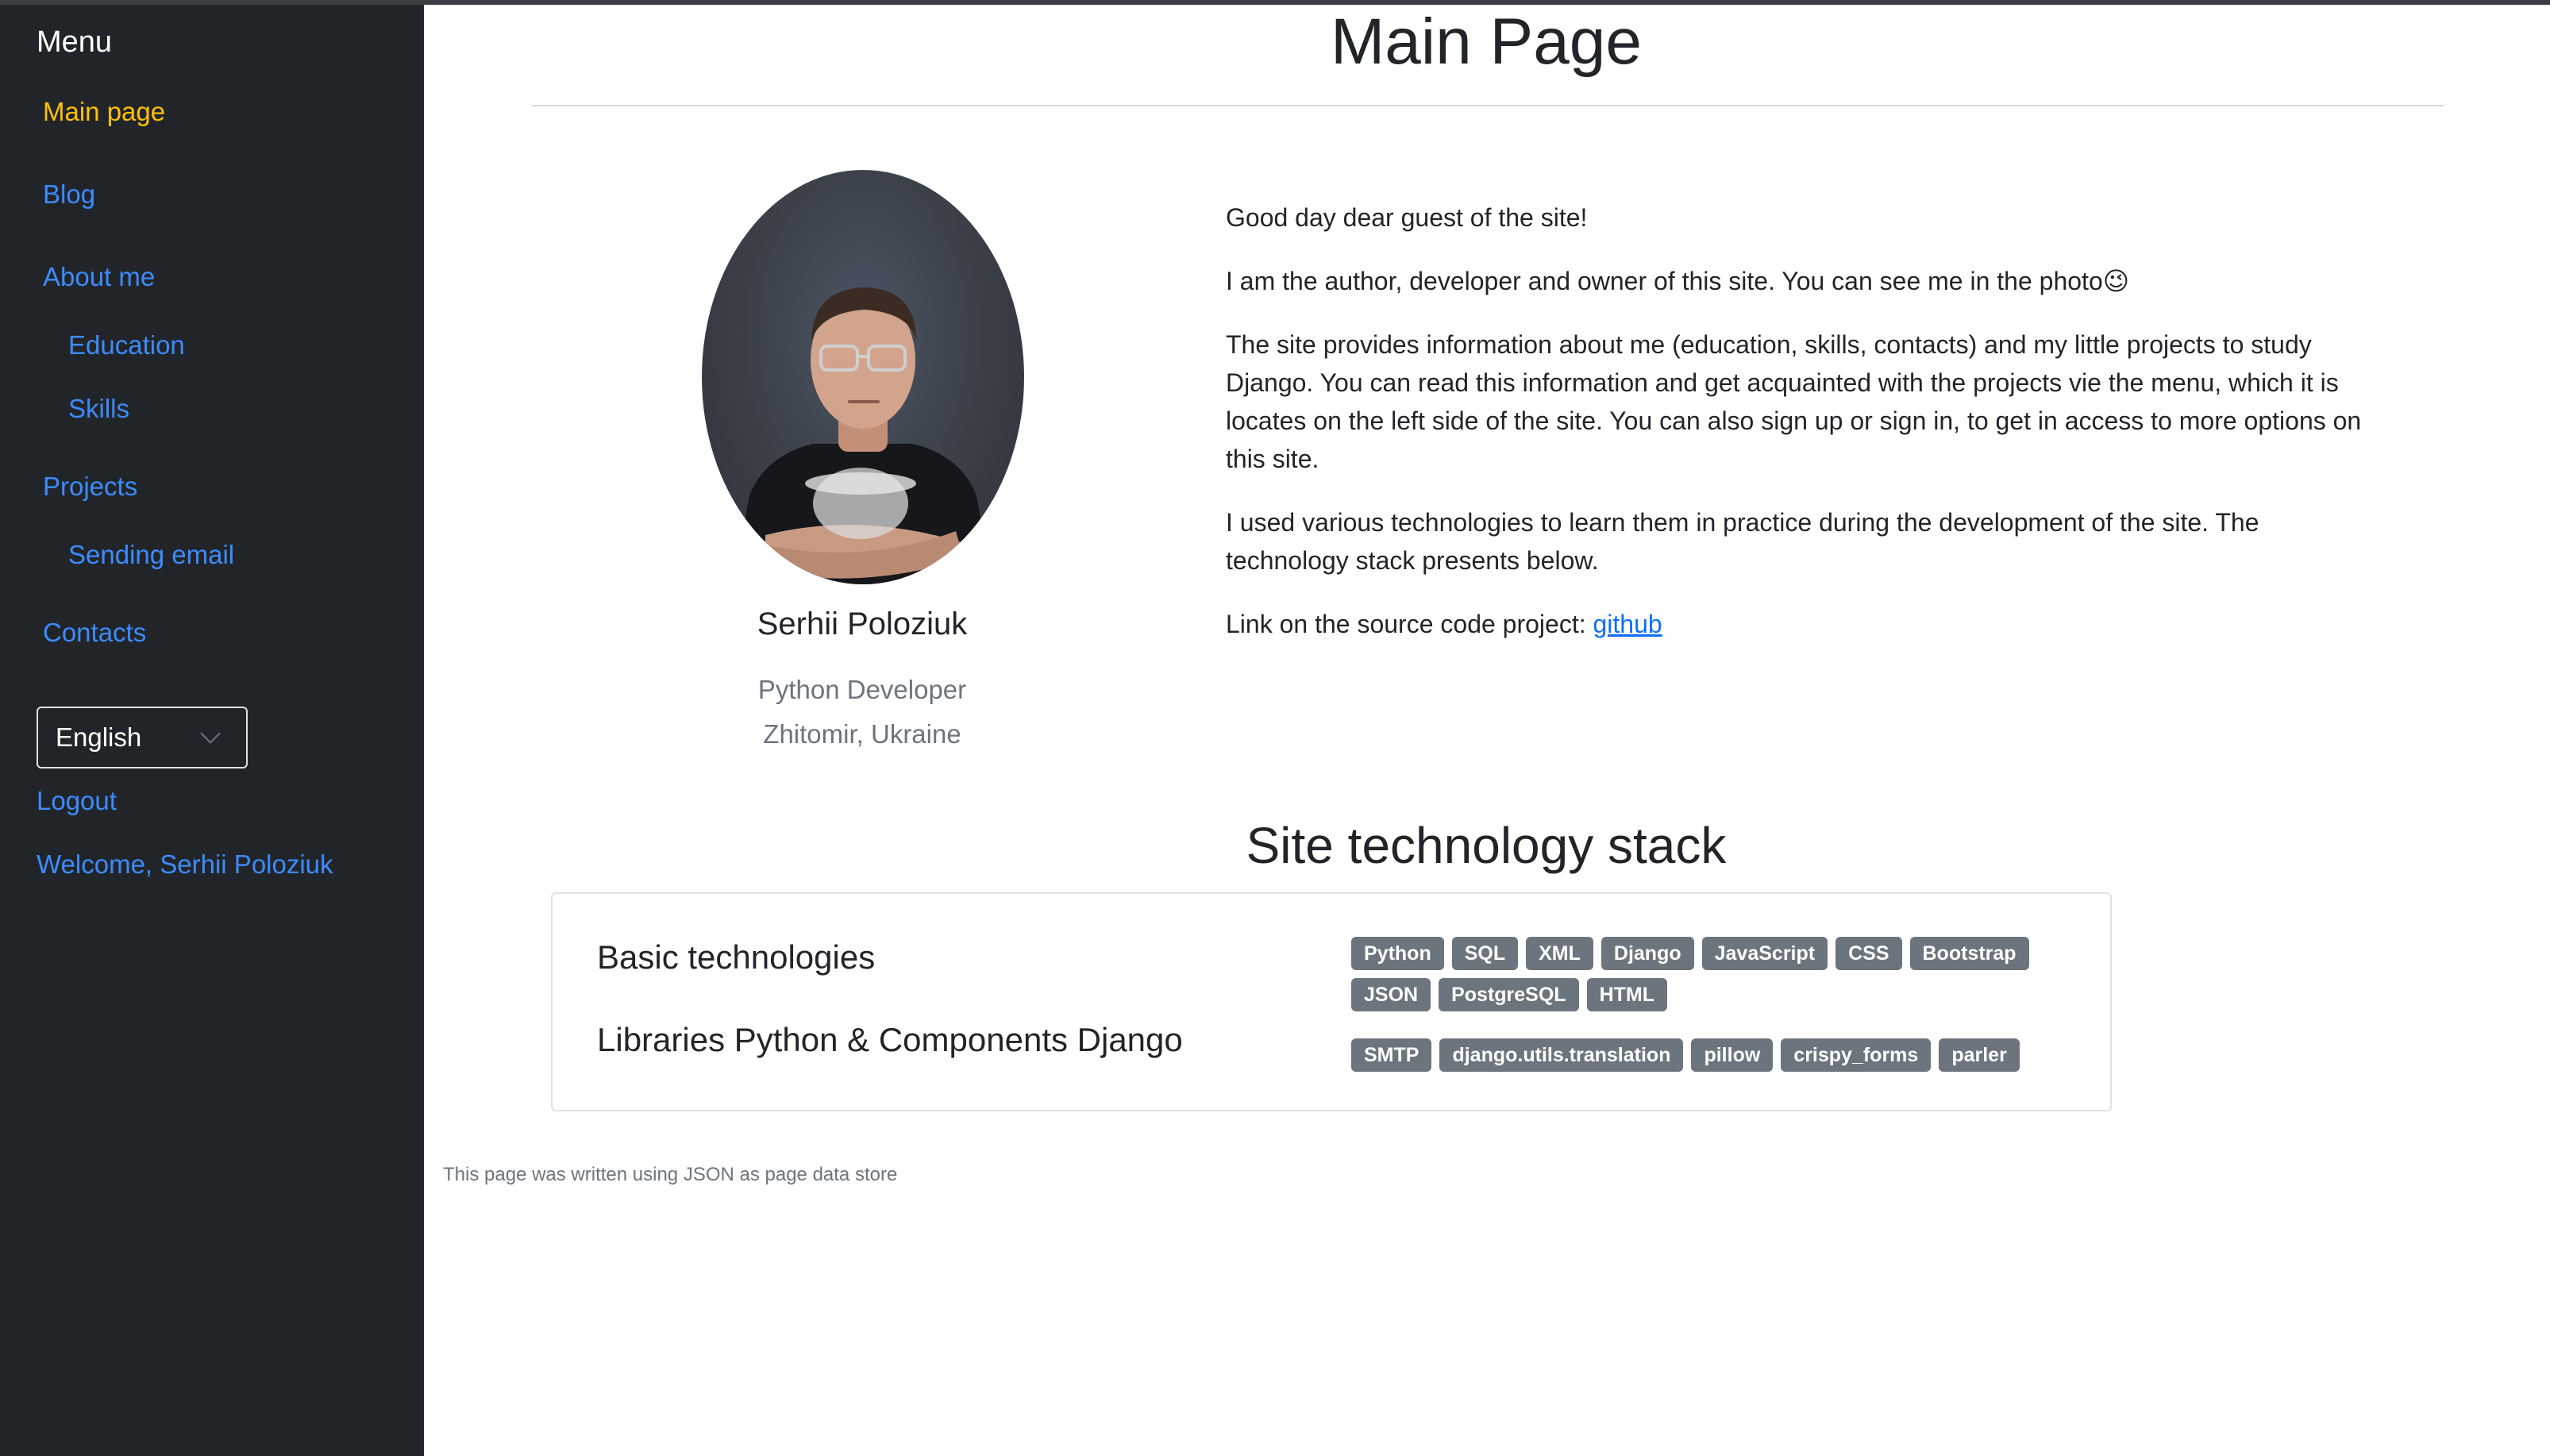 The width and height of the screenshot is (2550, 1456). Describe the element at coordinates (90, 487) in the screenshot. I see `sidebar-item-projects: Projects` at that location.